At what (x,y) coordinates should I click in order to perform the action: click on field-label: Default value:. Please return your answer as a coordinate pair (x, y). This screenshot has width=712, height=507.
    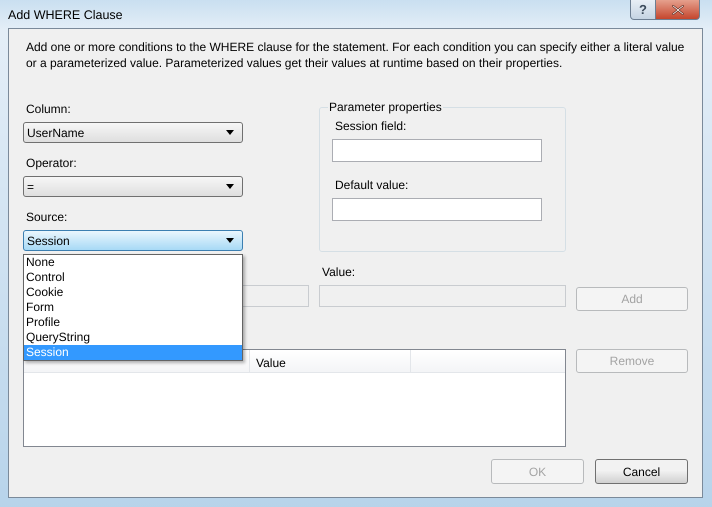
    Looking at the image, I should click on (372, 186).